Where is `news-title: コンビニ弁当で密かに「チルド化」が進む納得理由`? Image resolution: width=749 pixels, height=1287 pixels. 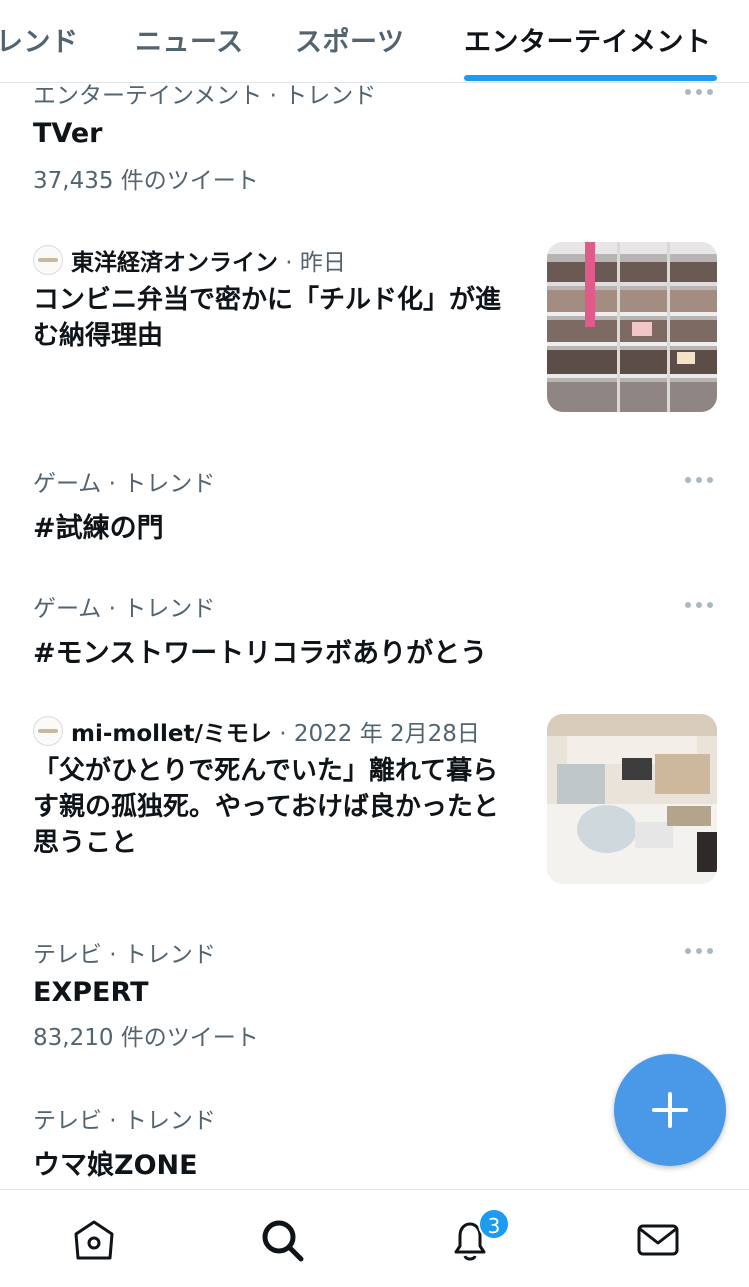 news-title: コンビニ弁当で密かに「チルド化」が進む納得理由 is located at coordinates (267, 318).